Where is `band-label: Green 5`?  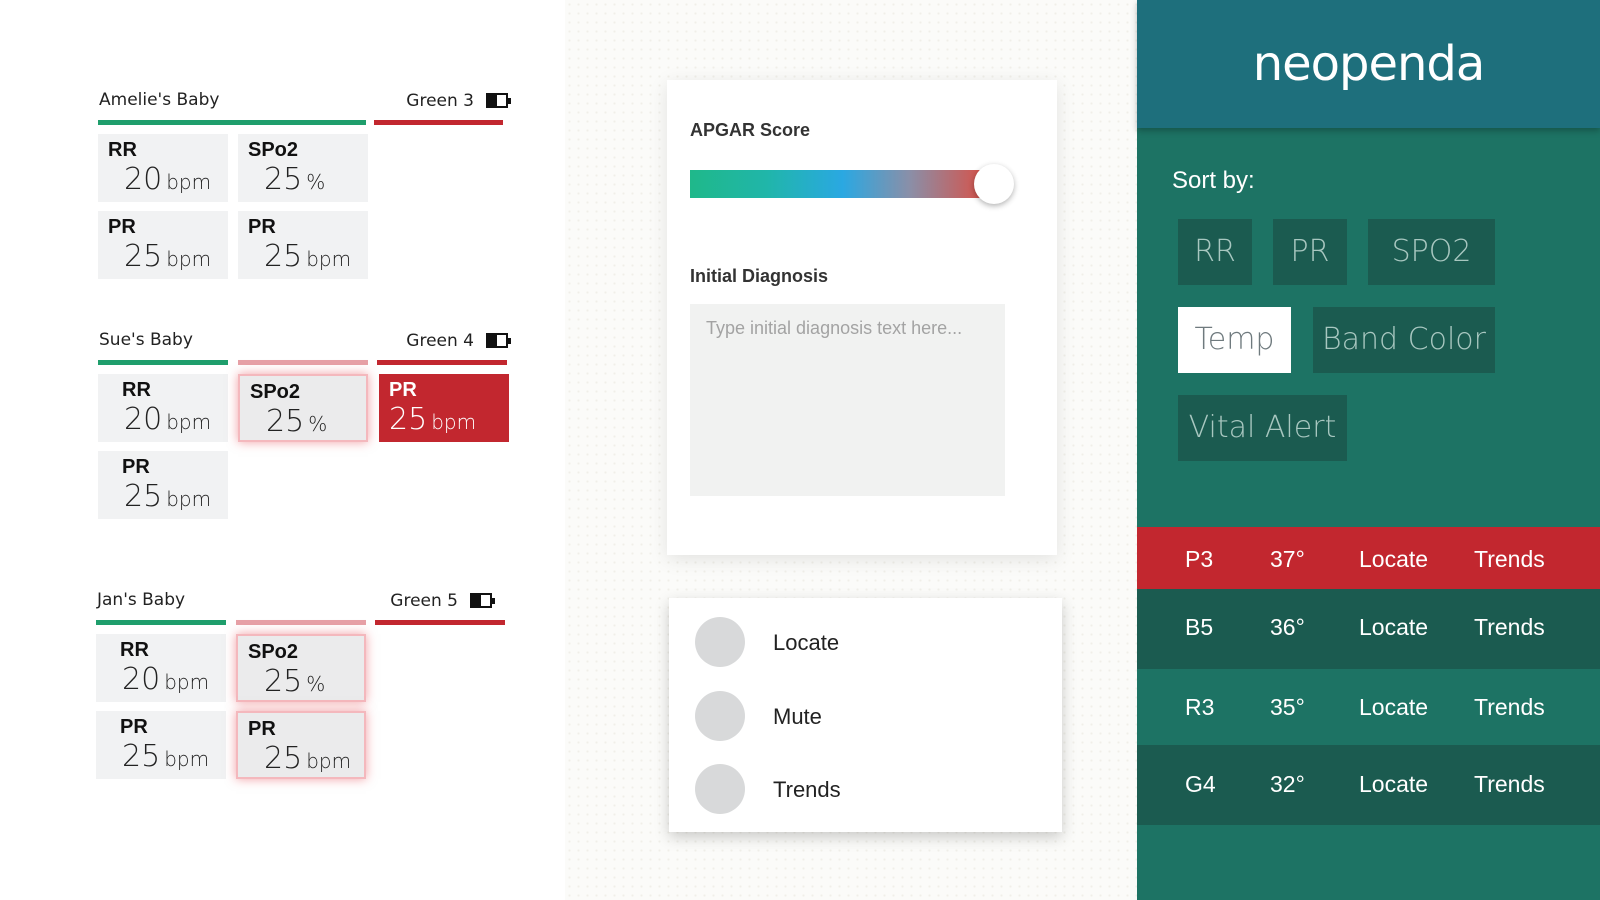
band-label: Green 5 is located at coordinates (424, 601).